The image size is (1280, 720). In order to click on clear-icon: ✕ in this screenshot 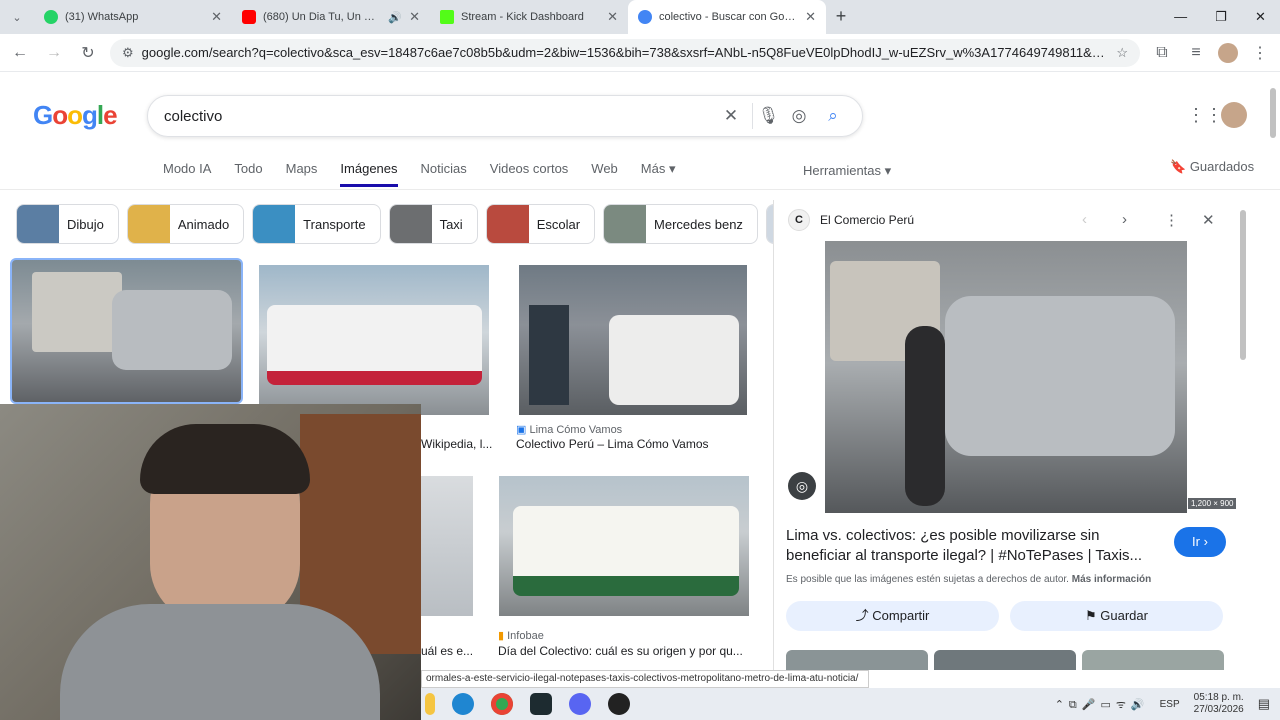, I will do `click(731, 116)`.